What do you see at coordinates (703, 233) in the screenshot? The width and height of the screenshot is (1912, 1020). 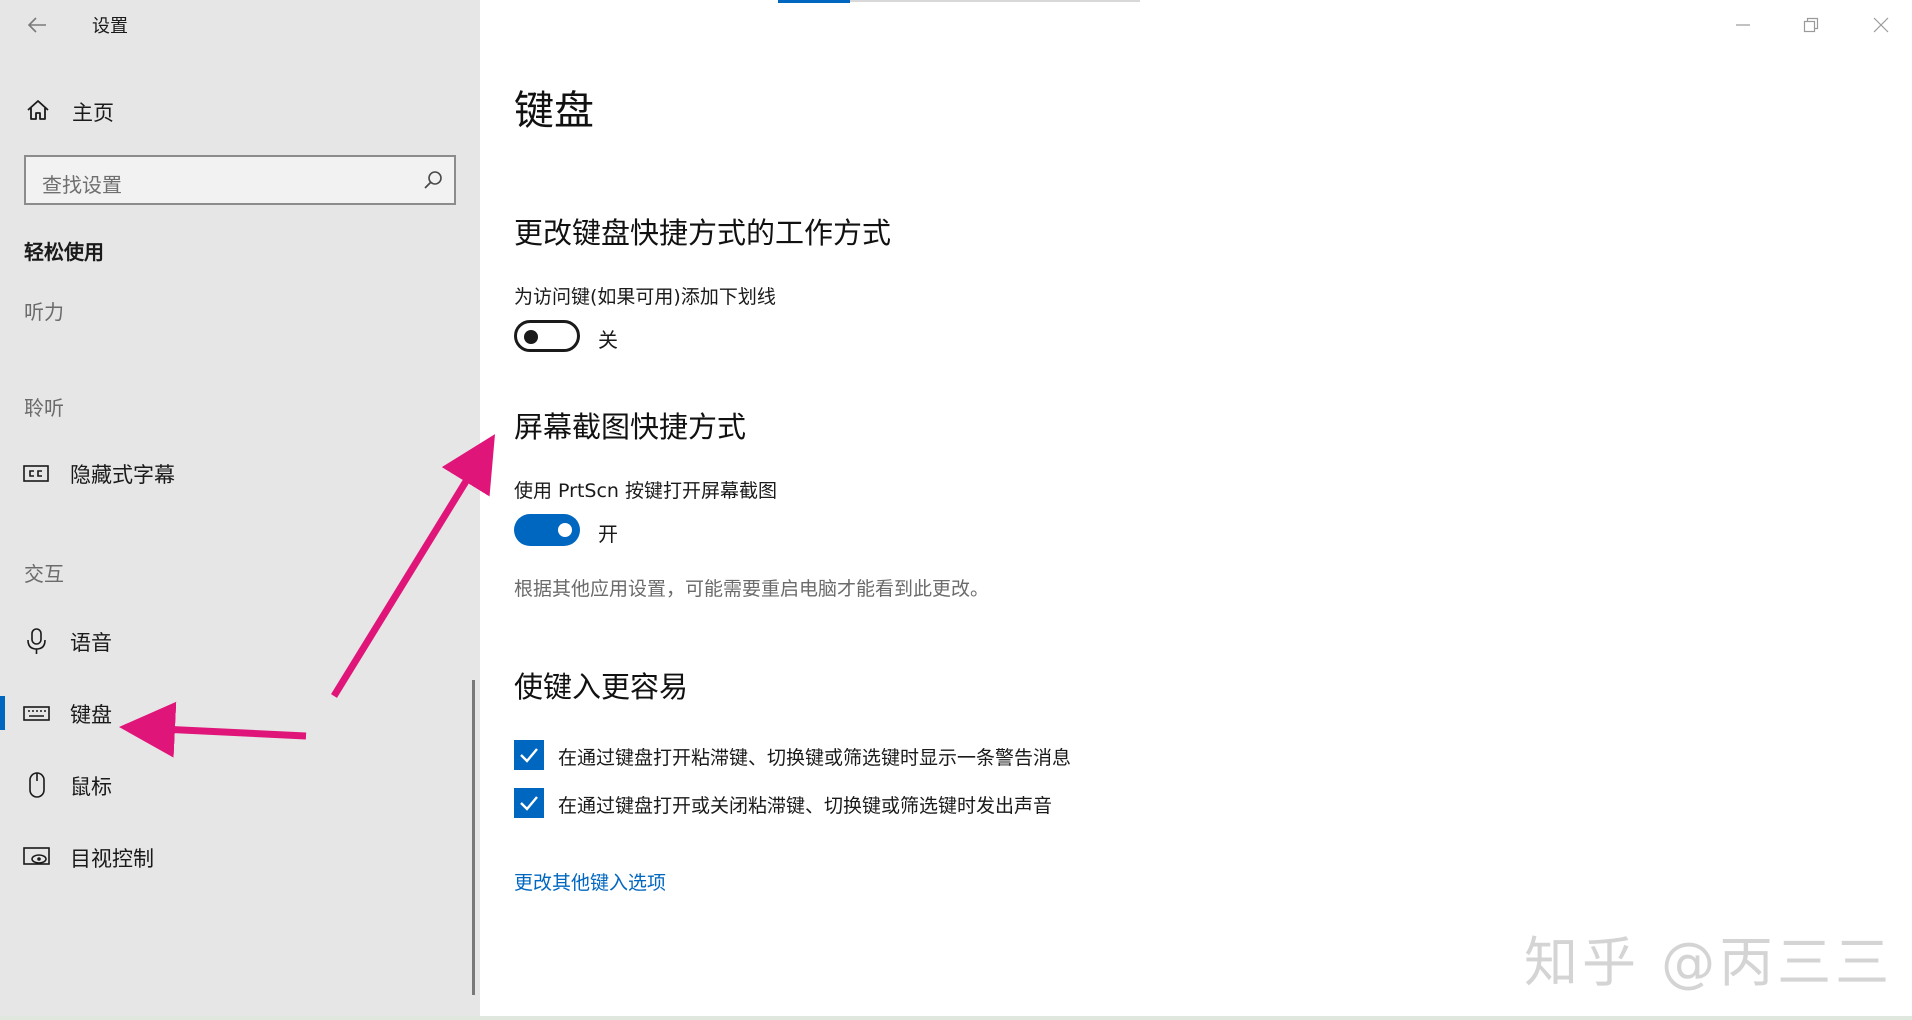 I see `section-heading-shortcuts: 更改键盘快捷方式的工作方式` at bounding box center [703, 233].